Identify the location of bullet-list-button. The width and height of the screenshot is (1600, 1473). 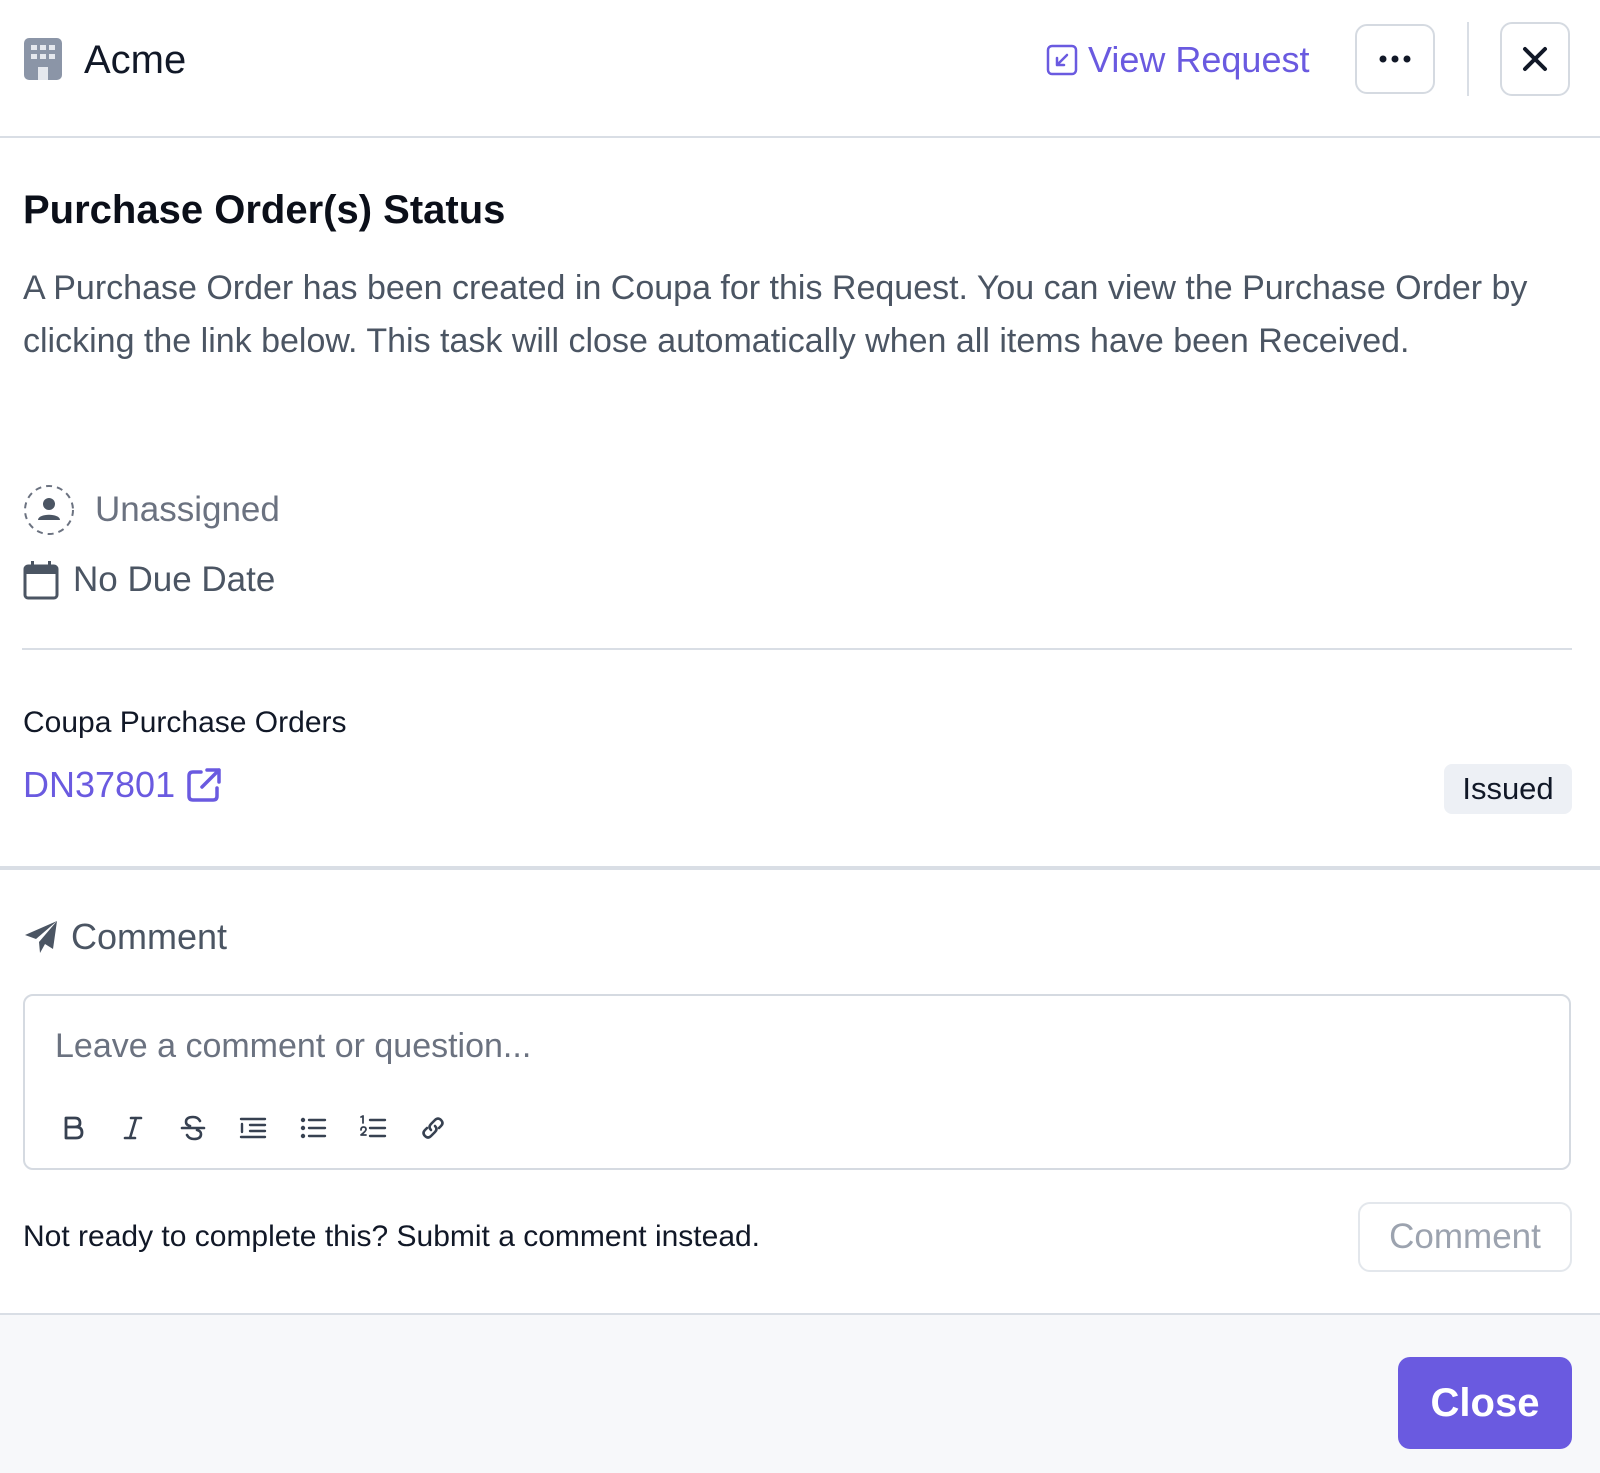
(313, 1128).